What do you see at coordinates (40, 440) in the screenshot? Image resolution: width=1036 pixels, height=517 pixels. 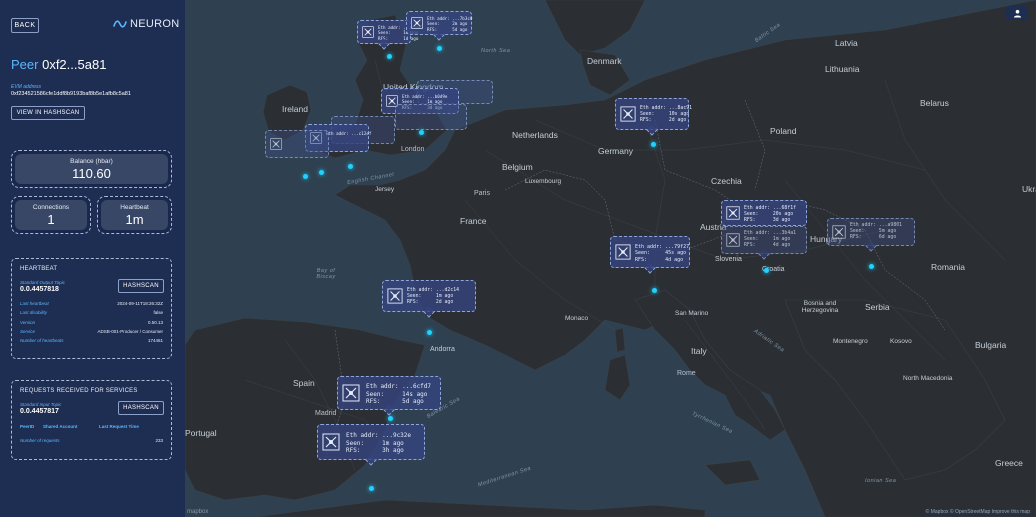 I see `requests-count-label: Number of requests` at bounding box center [40, 440].